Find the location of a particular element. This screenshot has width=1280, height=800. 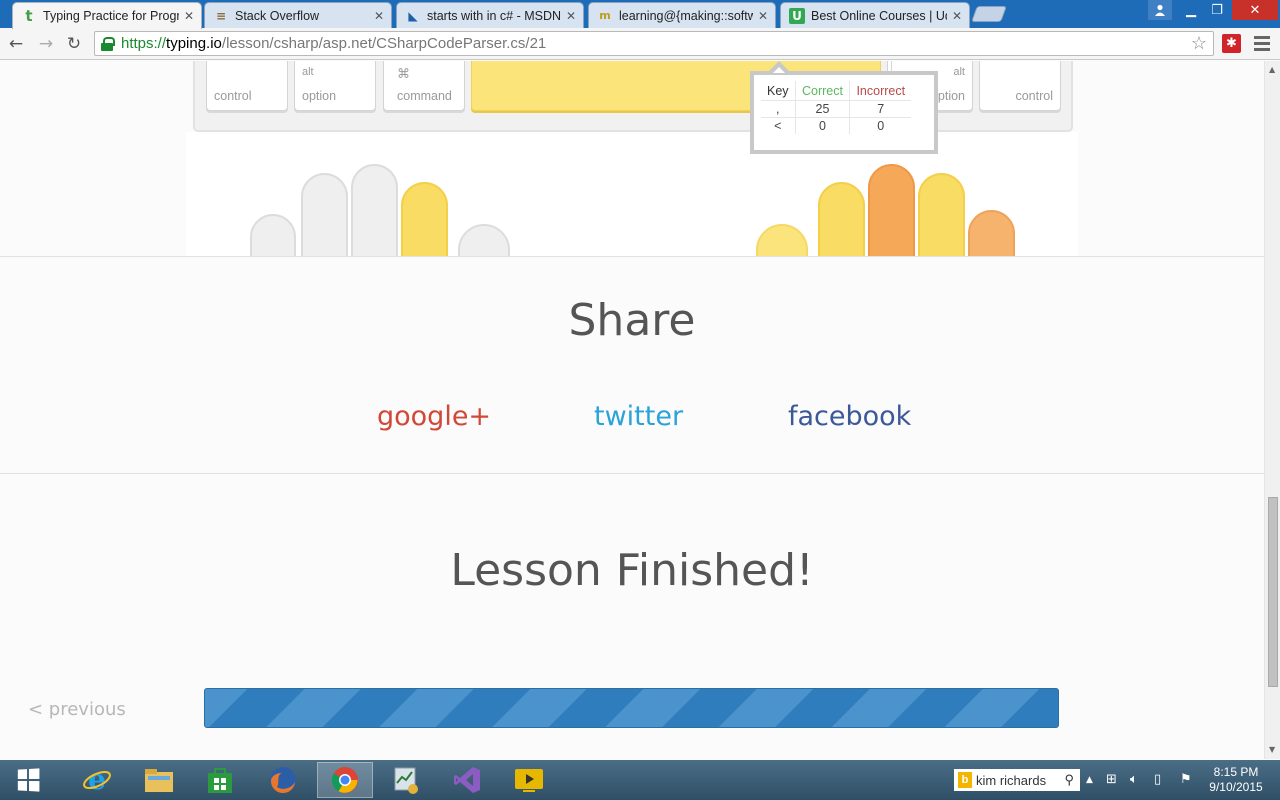

msdn-icon: ◣ is located at coordinates (413, 15).